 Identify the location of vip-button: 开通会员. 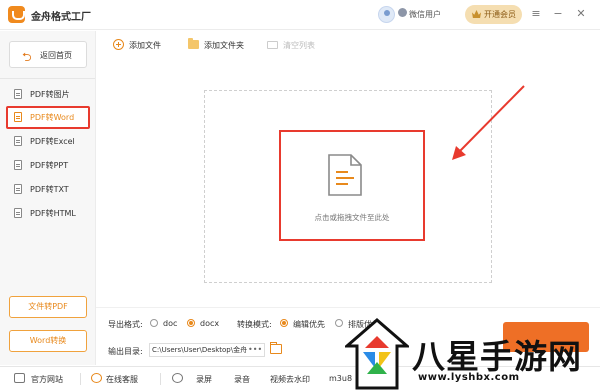
(493, 14).